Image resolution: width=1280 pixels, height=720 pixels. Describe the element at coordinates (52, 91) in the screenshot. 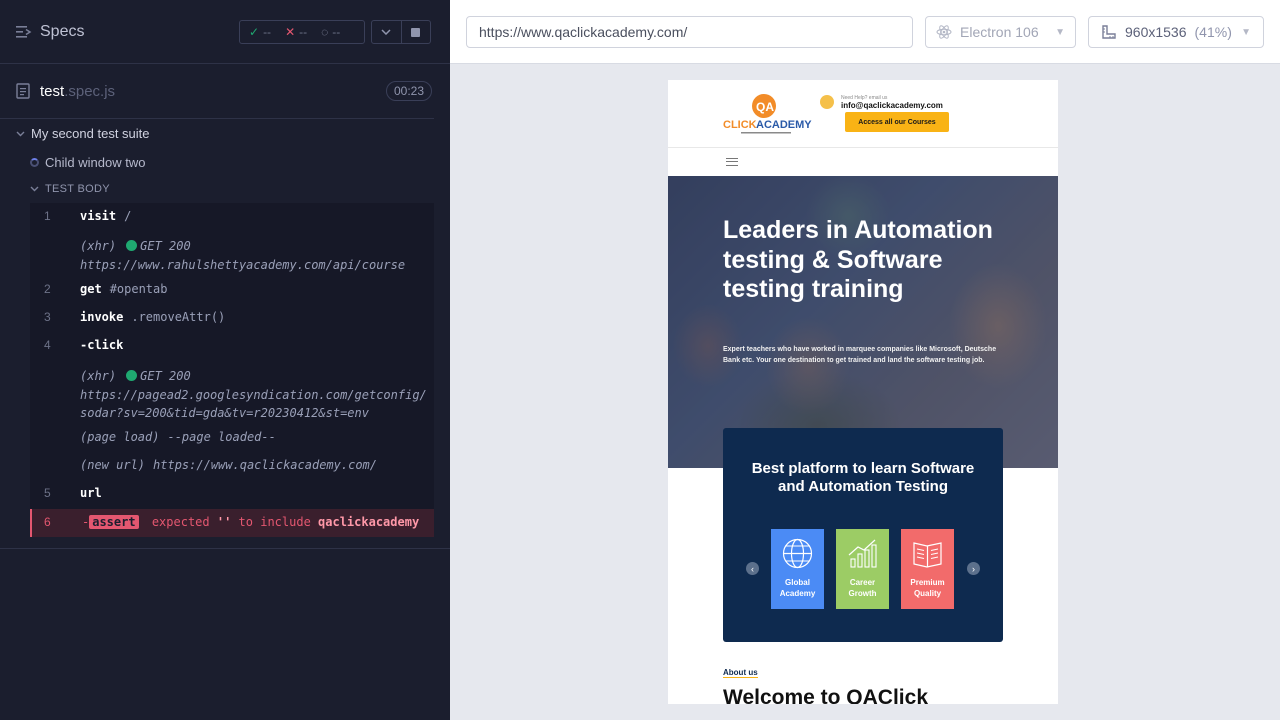

I see `spec-file-name: test` at that location.